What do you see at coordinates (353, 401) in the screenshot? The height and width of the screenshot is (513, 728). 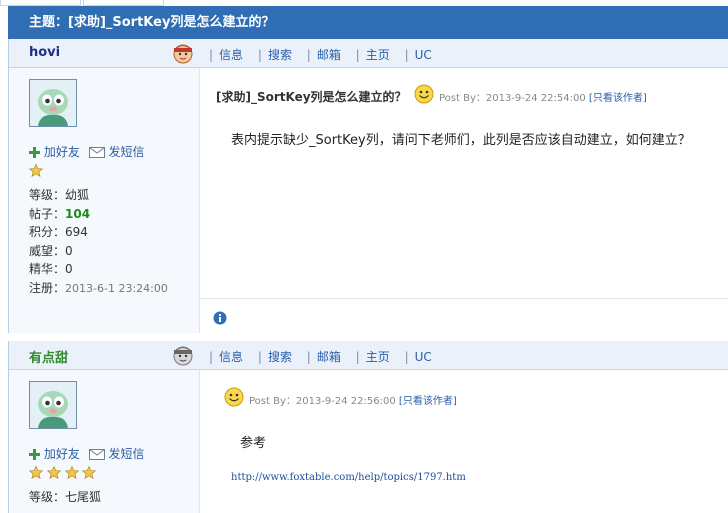 I see `post-meta: Post By：2013-9-24 22:56:00 [只看该作者]` at bounding box center [353, 401].